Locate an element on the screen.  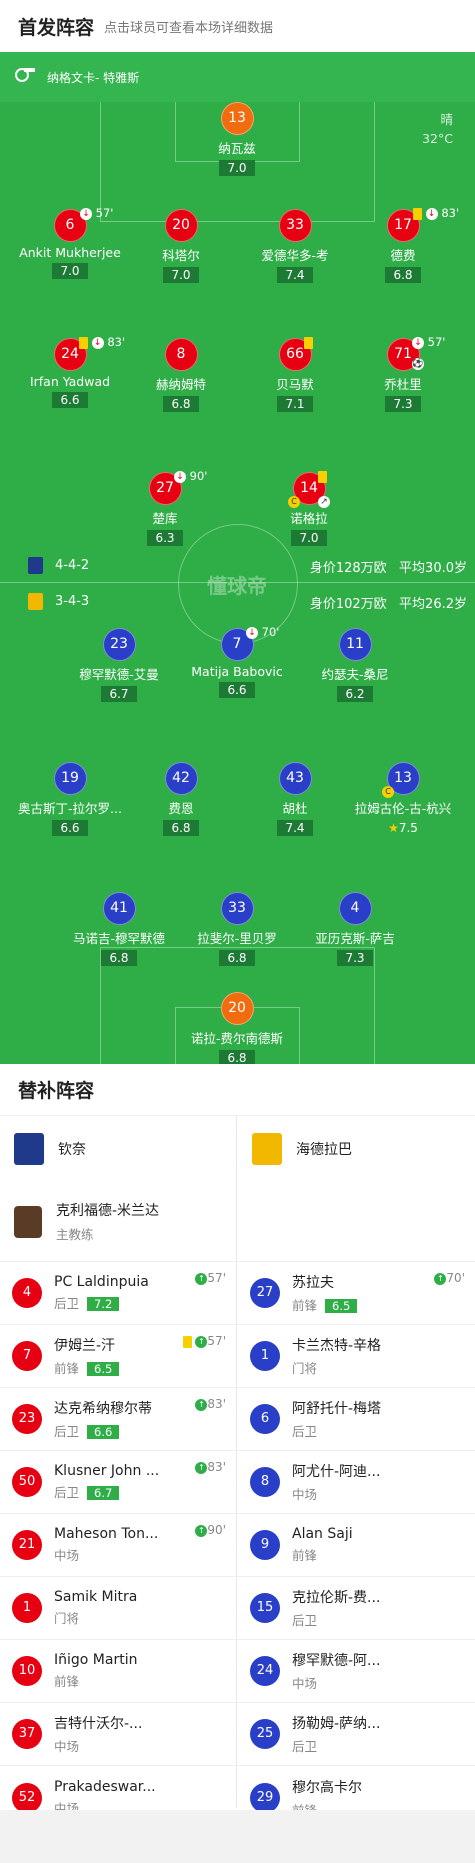
sub-player-row: 24 穆罕默德-阿... 中场 is located at coordinates (356, 1671).